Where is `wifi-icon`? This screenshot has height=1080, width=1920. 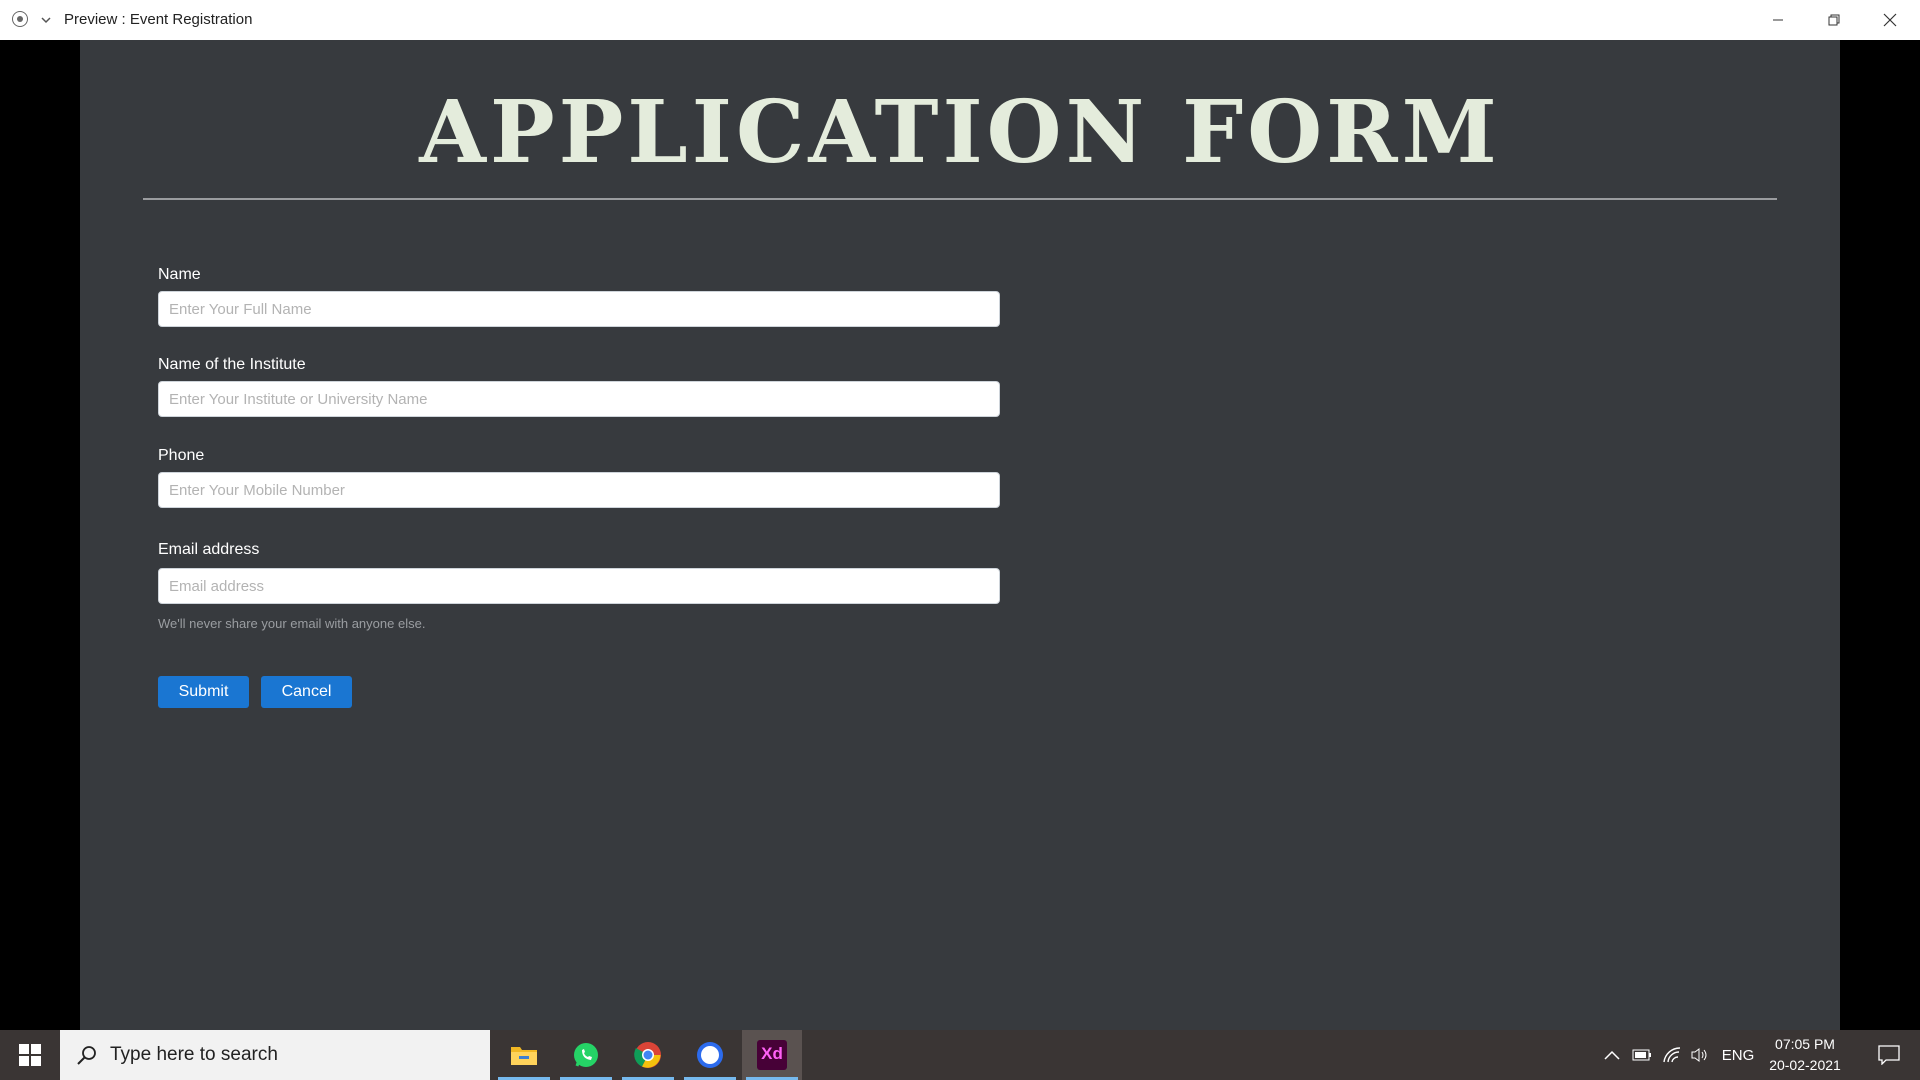
wifi-icon is located at coordinates (1672, 1055).